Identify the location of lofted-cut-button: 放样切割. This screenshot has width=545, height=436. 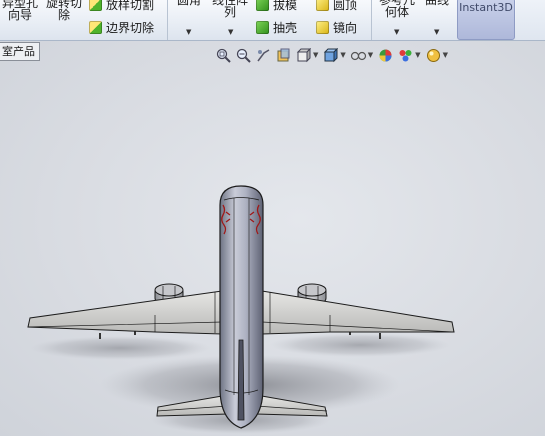
(121, 5).